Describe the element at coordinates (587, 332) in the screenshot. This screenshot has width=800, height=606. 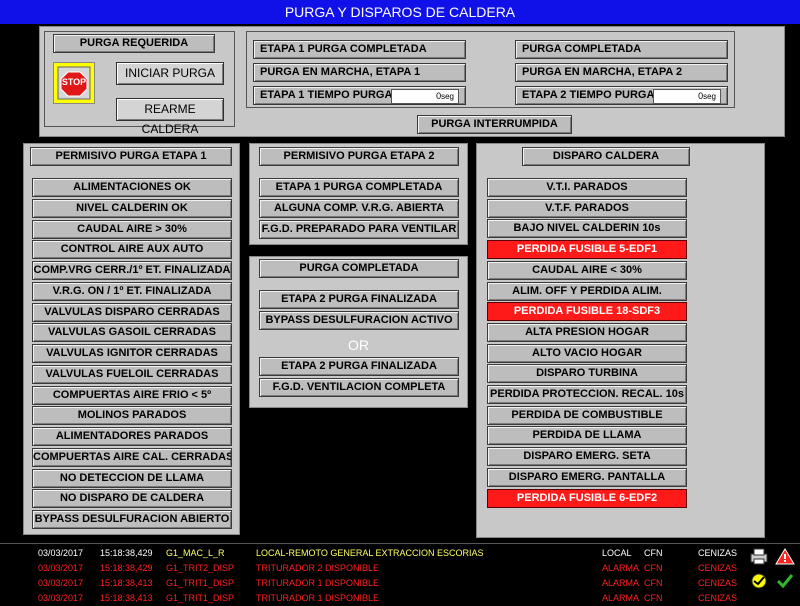
I see `disparo-item: ALTA PRESION HOGAR` at that location.